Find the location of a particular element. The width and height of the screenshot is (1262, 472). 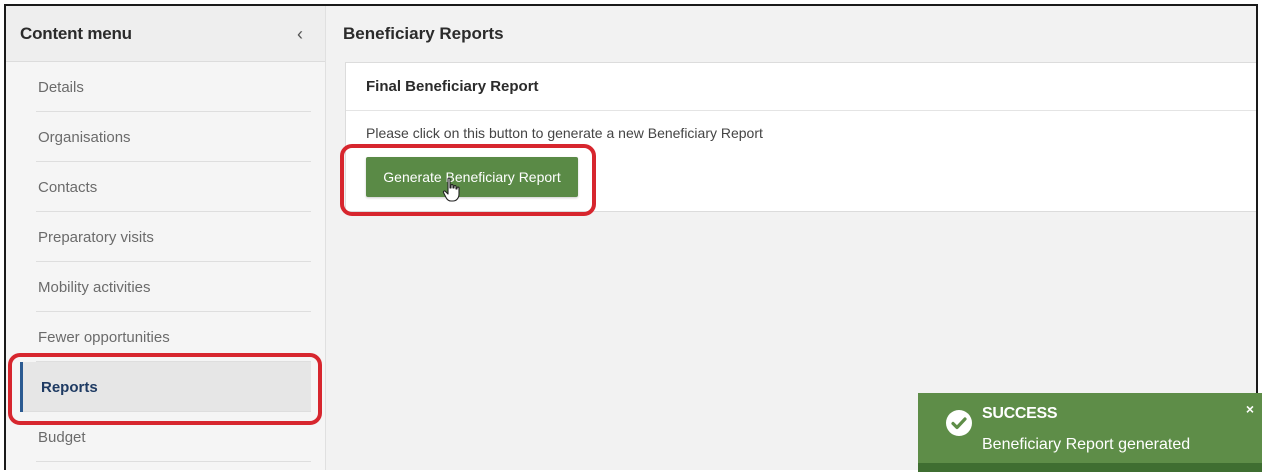

menu-item-reports: Reports is located at coordinates (165, 387).